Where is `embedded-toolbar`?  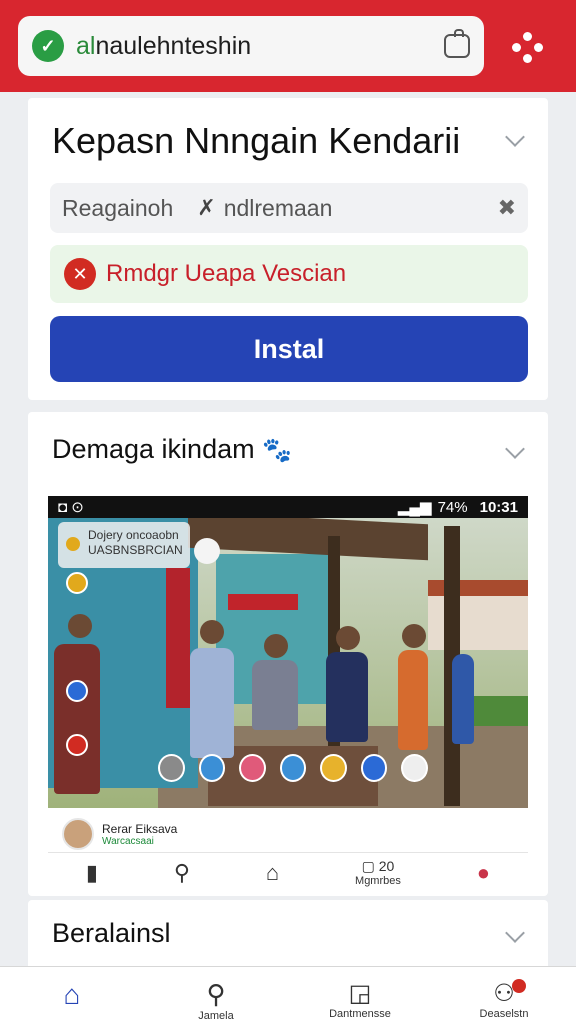 embedded-toolbar is located at coordinates (293, 768).